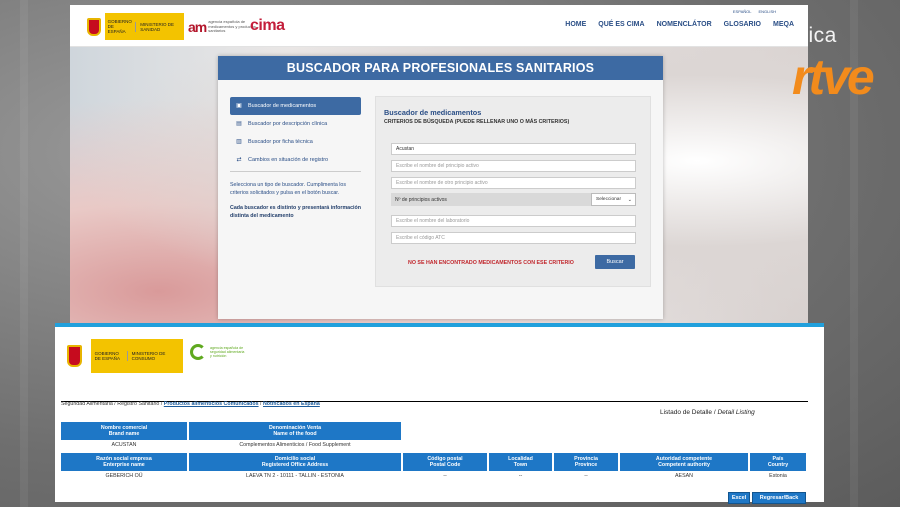 The height and width of the screenshot is (507, 900). I want to click on lang-en-link: ENGLISH, so click(767, 11).